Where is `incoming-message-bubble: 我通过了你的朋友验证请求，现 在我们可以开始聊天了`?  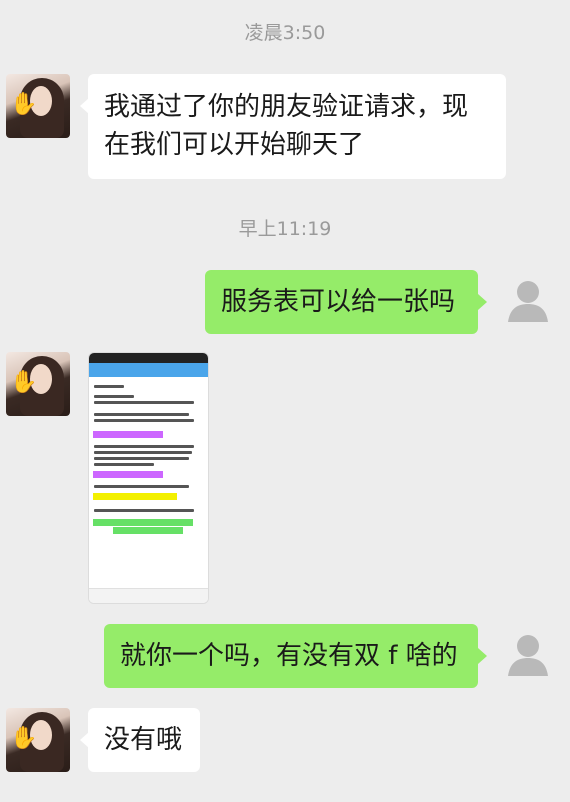
incoming-message-bubble: 我通过了你的朋友验证请求，现 在我们可以开始聊天了 is located at coordinates (297, 126).